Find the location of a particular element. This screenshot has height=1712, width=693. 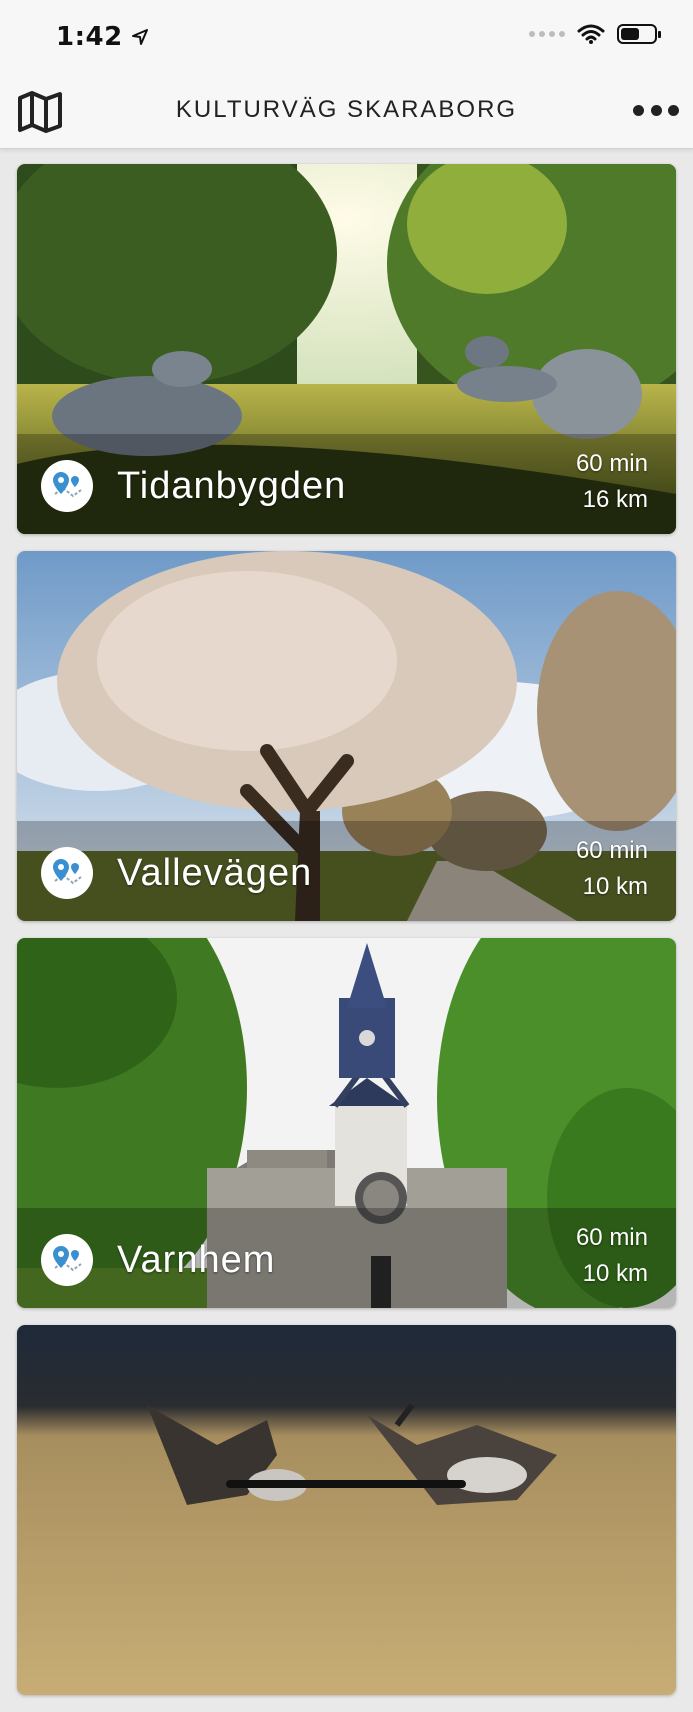

status-bar: 1:42 is located at coordinates (346, 39).